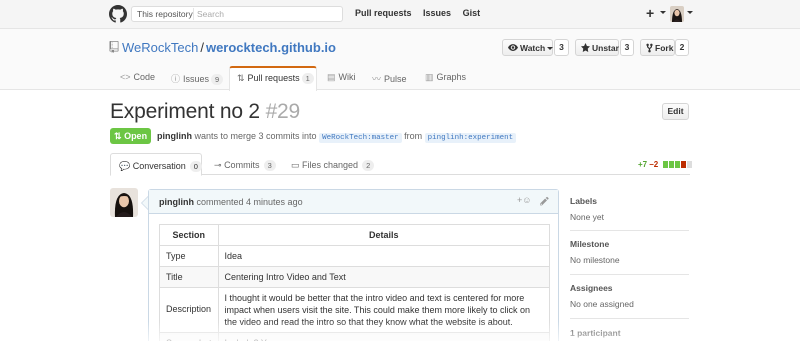 This screenshot has width=800, height=341. I want to click on pull-request-icon: ⇅, so click(118, 136).